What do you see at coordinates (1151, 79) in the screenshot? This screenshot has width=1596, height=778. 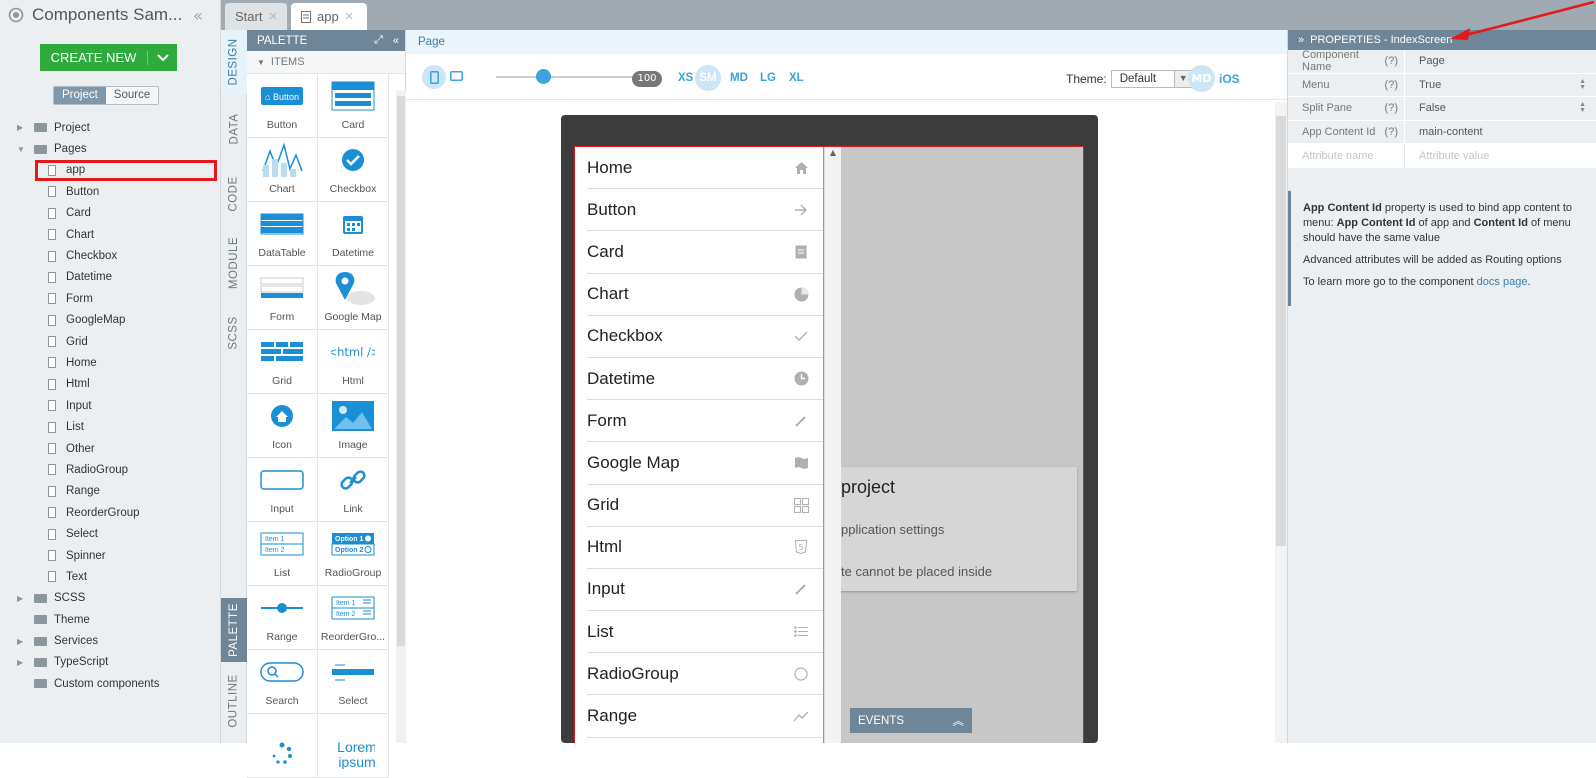 I see `theme-select: Default ▼` at bounding box center [1151, 79].